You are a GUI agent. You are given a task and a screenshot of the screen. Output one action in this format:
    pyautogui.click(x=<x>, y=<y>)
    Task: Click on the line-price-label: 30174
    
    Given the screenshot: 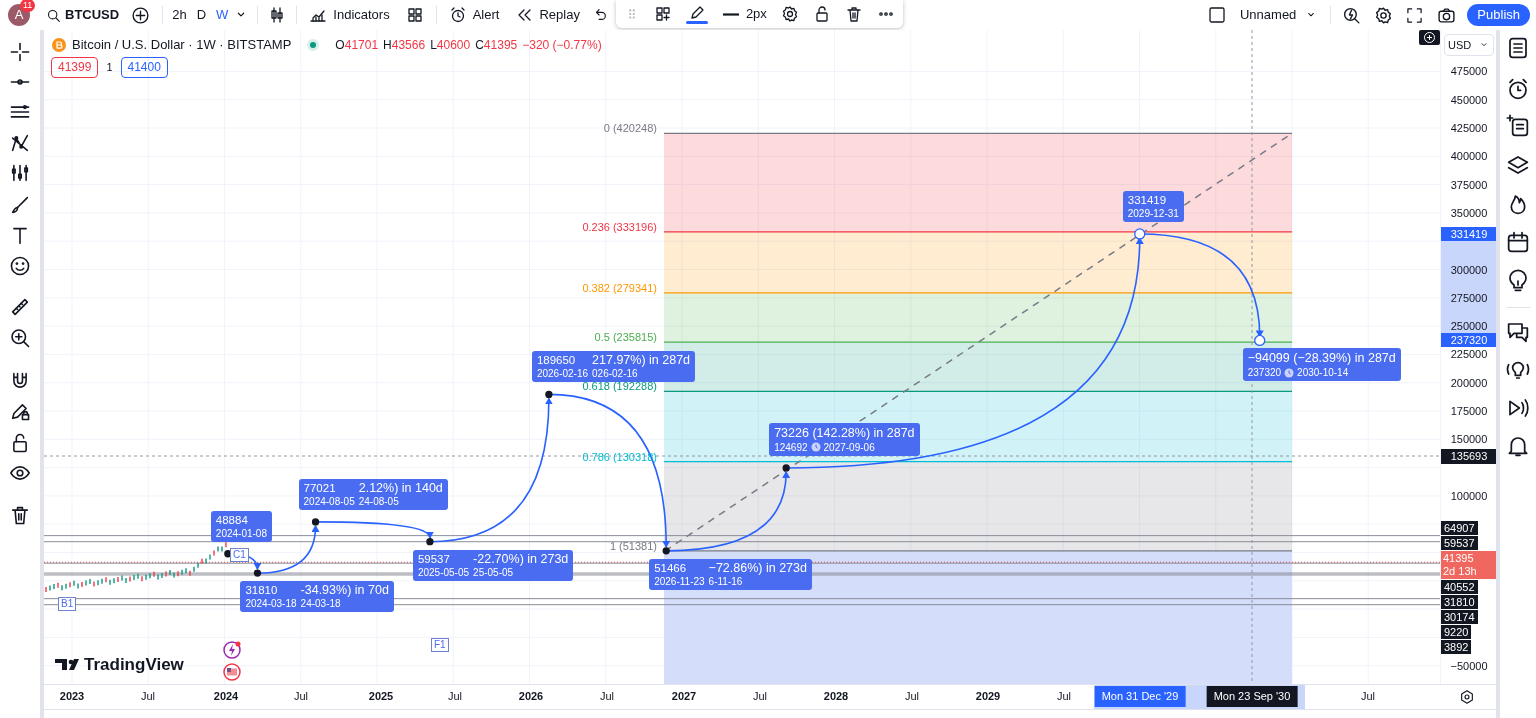 What is the action you would take?
    pyautogui.click(x=1459, y=617)
    